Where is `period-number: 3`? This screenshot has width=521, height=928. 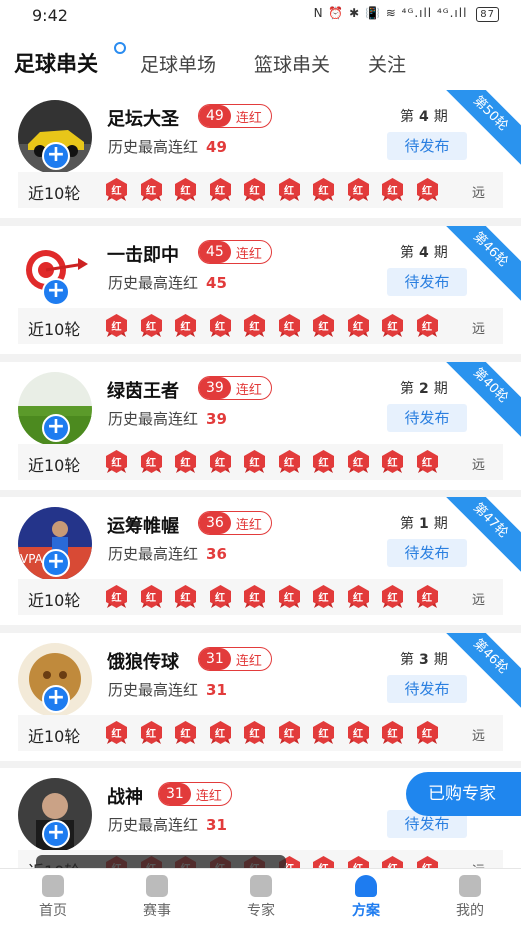
period-number: 3 is located at coordinates (424, 660).